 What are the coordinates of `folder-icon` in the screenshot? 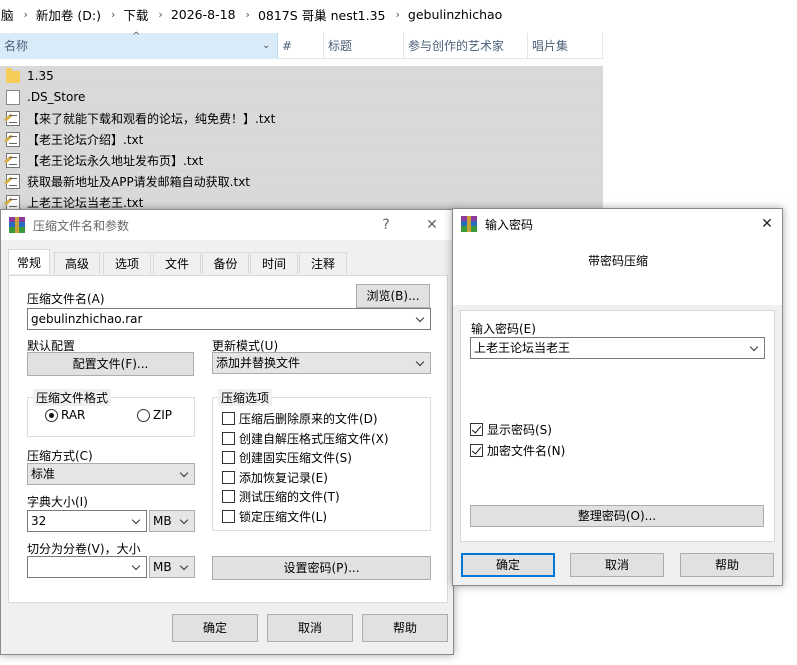 It's located at (13, 75).